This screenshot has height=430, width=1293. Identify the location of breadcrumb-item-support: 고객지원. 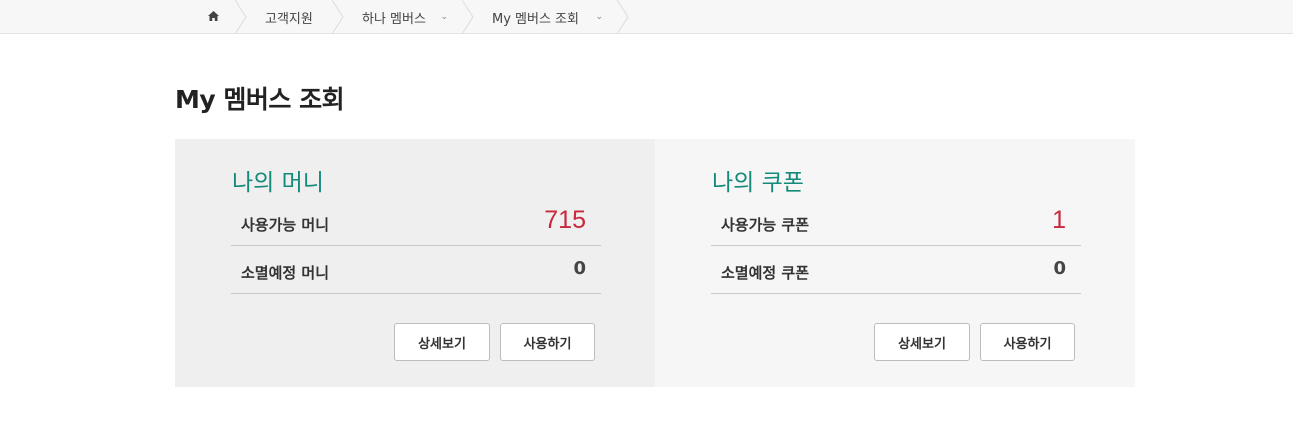
(295, 17).